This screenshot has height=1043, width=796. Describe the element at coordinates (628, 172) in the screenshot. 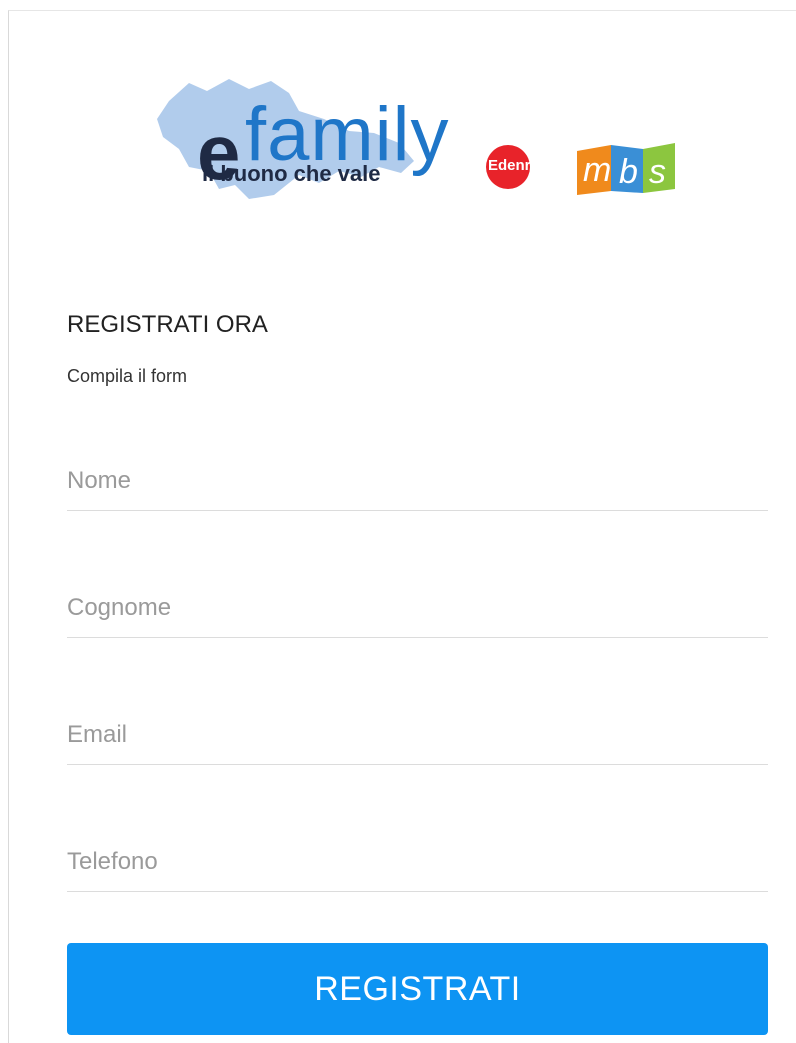

I see `mbs-letter-b: b` at that location.